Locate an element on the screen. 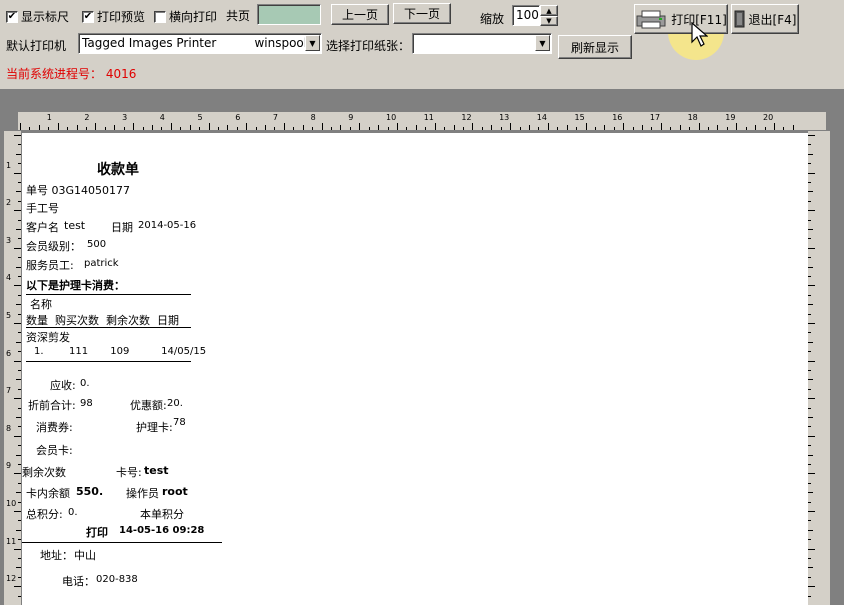 This screenshot has height=605, width=844. ruler-number: 14 is located at coordinates (541, 117).